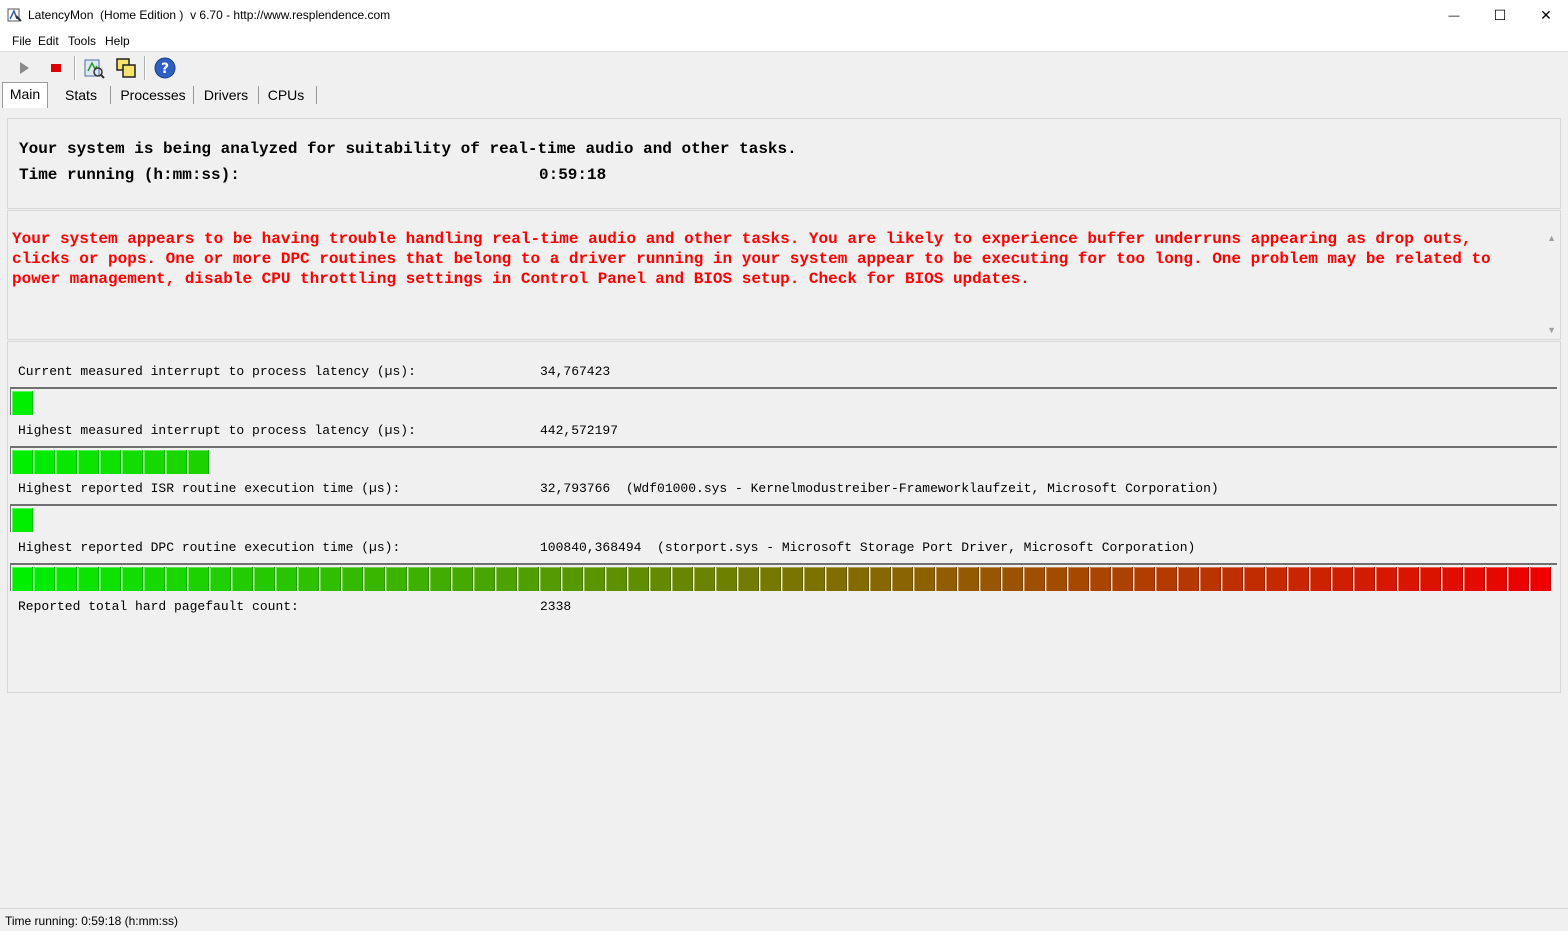 The image size is (1568, 931). What do you see at coordinates (783, 401) in the screenshot?
I see `current-latency-bar` at bounding box center [783, 401].